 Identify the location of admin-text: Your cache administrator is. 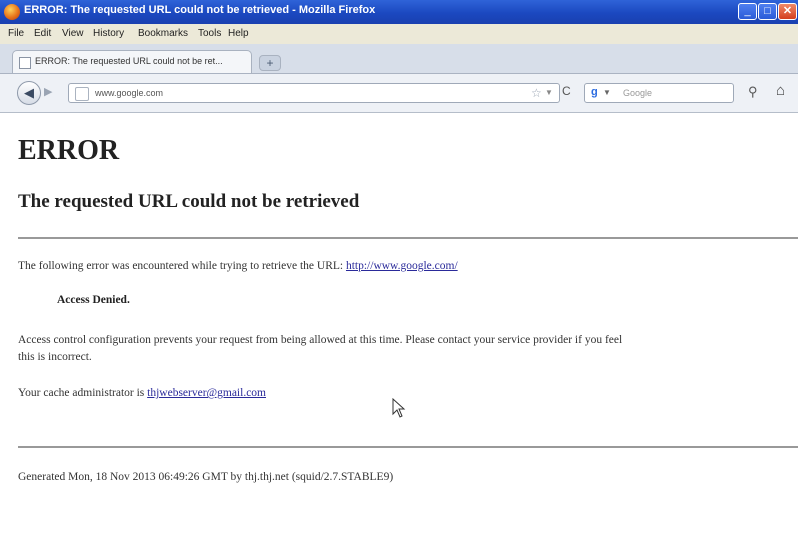
(83, 393).